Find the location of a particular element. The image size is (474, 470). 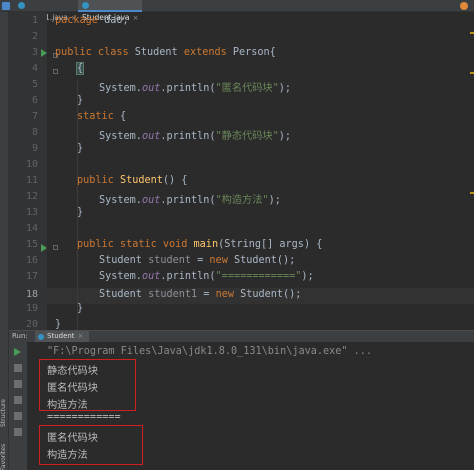

line-number: 17 is located at coordinates (31, 276).